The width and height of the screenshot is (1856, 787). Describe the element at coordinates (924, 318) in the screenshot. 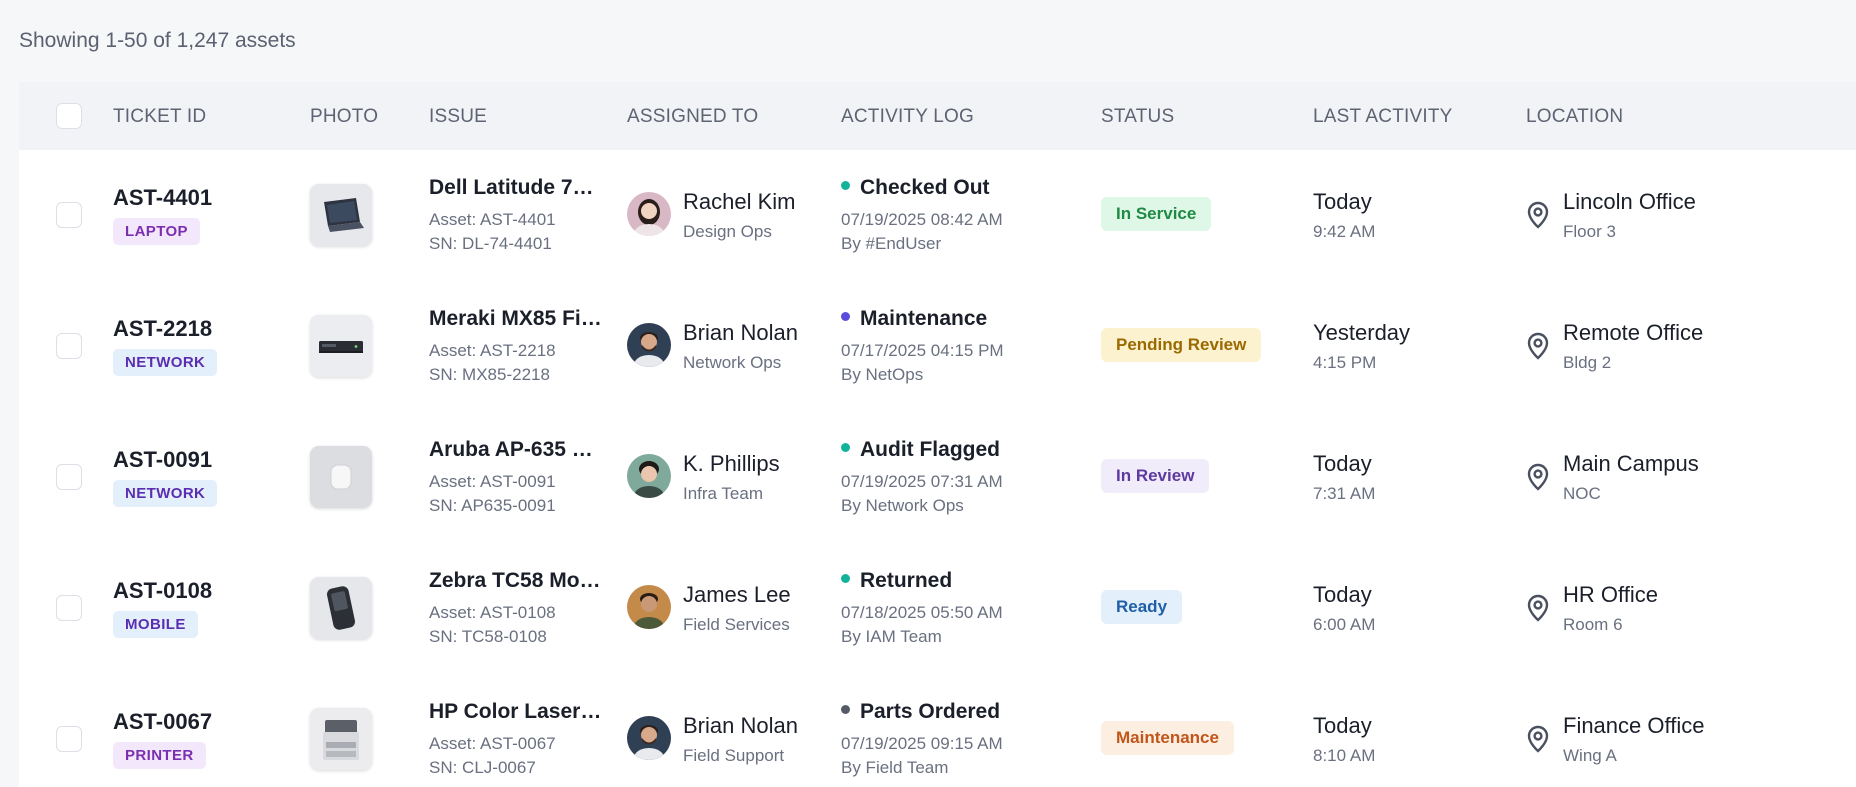

I see `activity-event-label: Maintenance` at that location.